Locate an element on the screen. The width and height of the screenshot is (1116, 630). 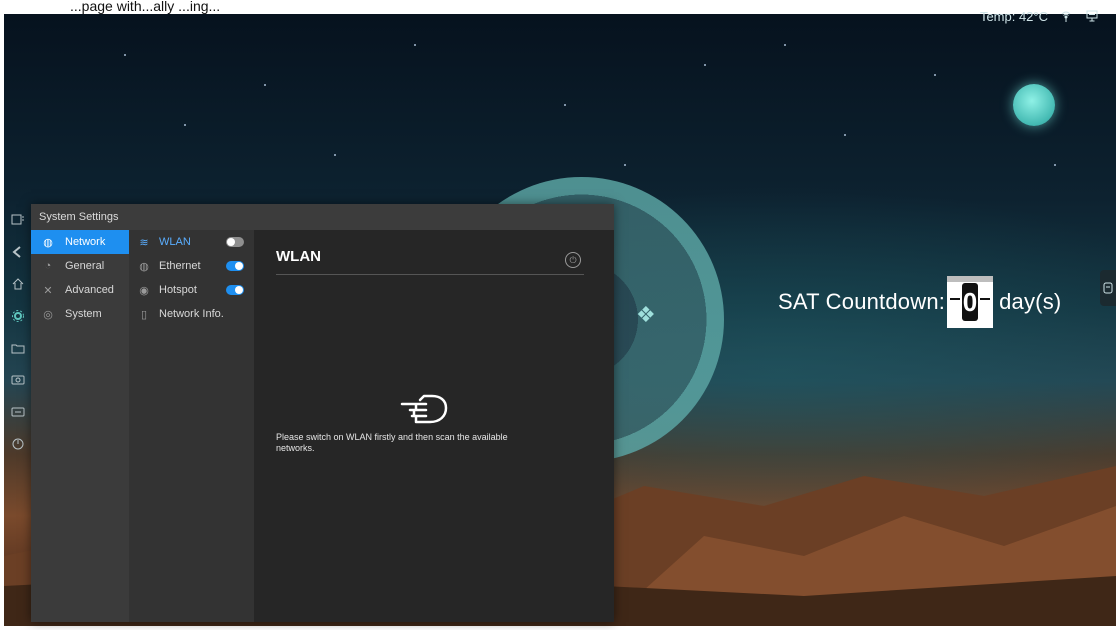
input-source-icon is located at coordinates (18, 412).